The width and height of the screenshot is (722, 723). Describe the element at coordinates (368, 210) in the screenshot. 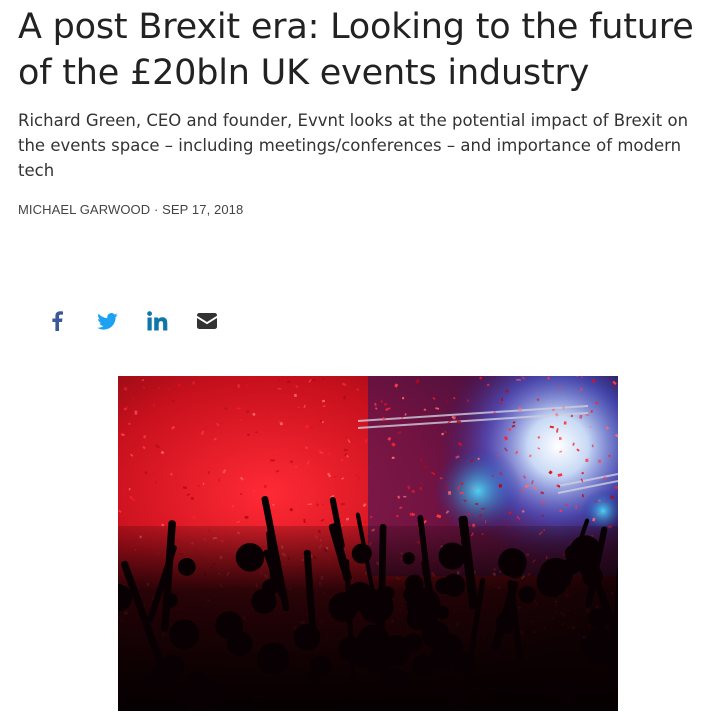

I see `byline: MICHAEL GARWOOD · SEP 17, 2018` at that location.